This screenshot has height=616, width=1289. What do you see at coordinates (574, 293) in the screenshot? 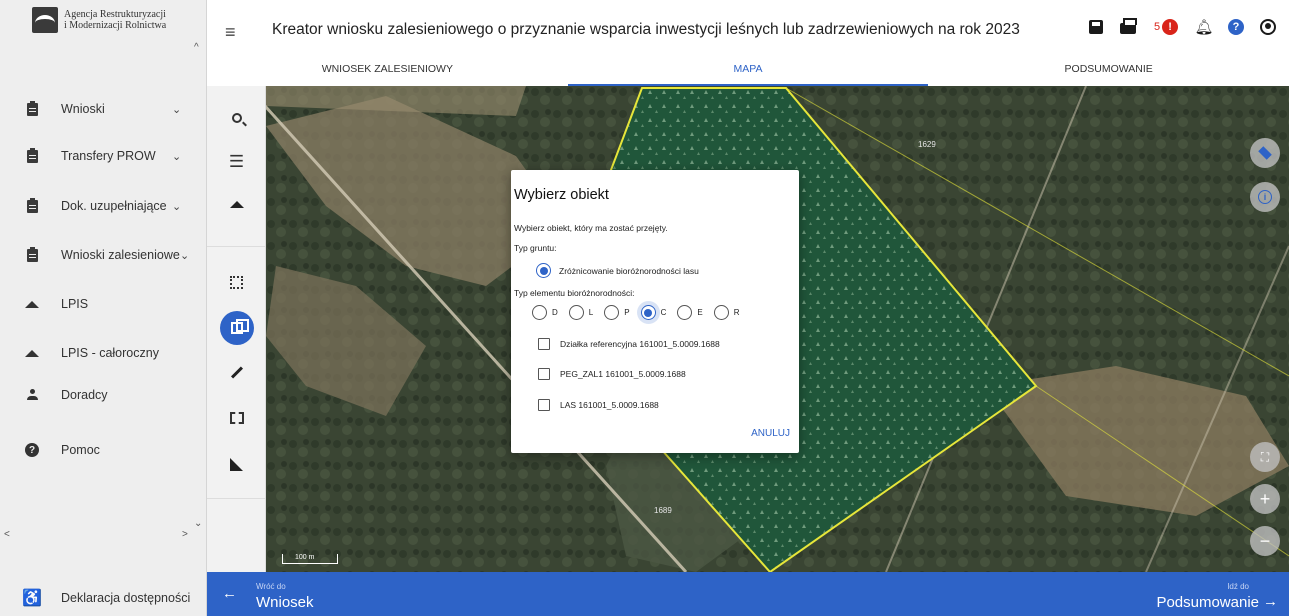
I see `element-type-label: Typ elementu bioróżnorodności:` at bounding box center [574, 293].